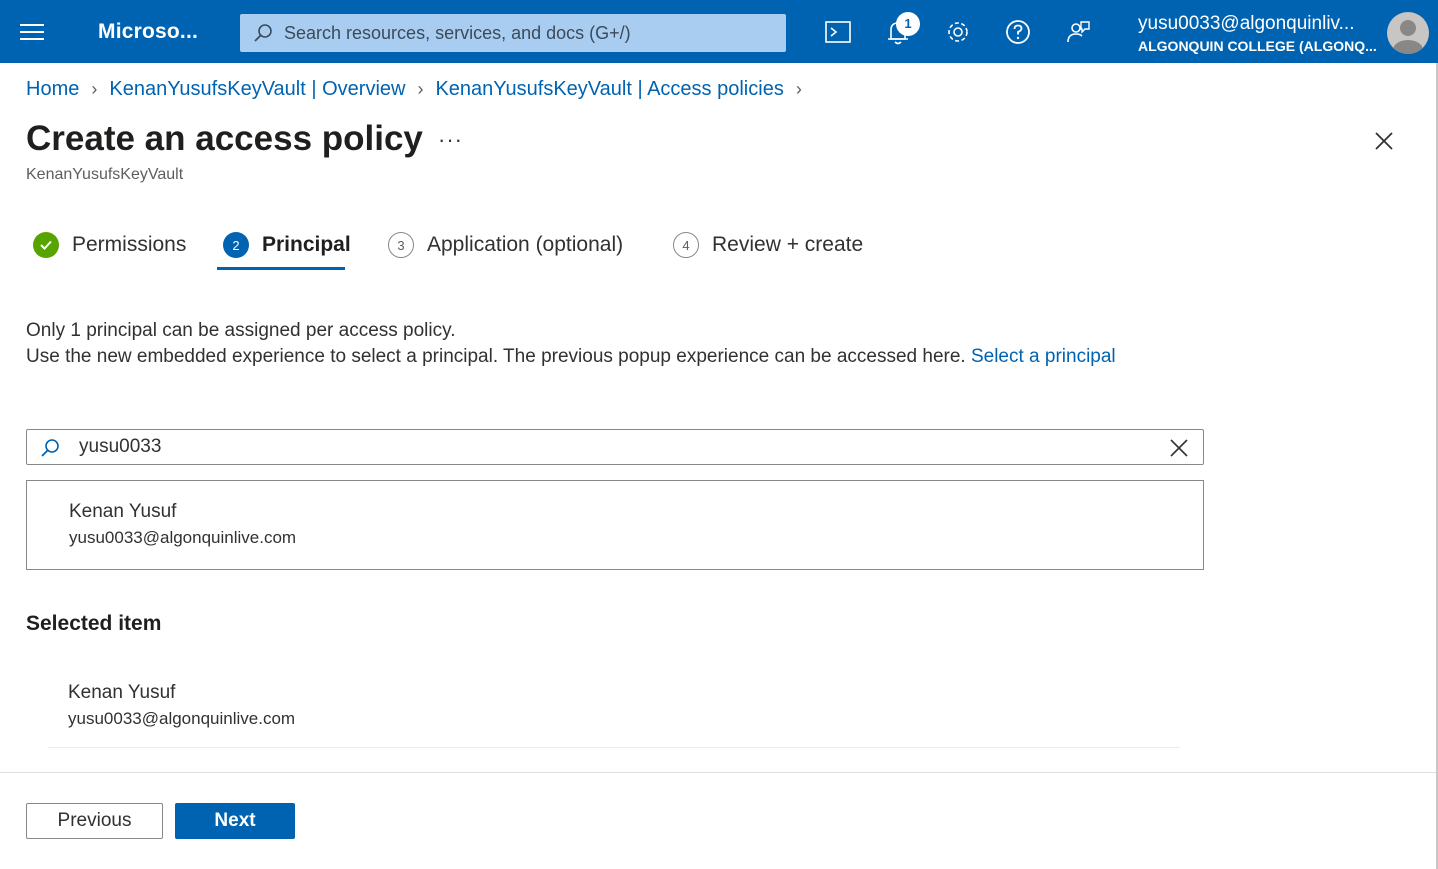  What do you see at coordinates (281, 268) in the screenshot?
I see `active-tab-indicator` at bounding box center [281, 268].